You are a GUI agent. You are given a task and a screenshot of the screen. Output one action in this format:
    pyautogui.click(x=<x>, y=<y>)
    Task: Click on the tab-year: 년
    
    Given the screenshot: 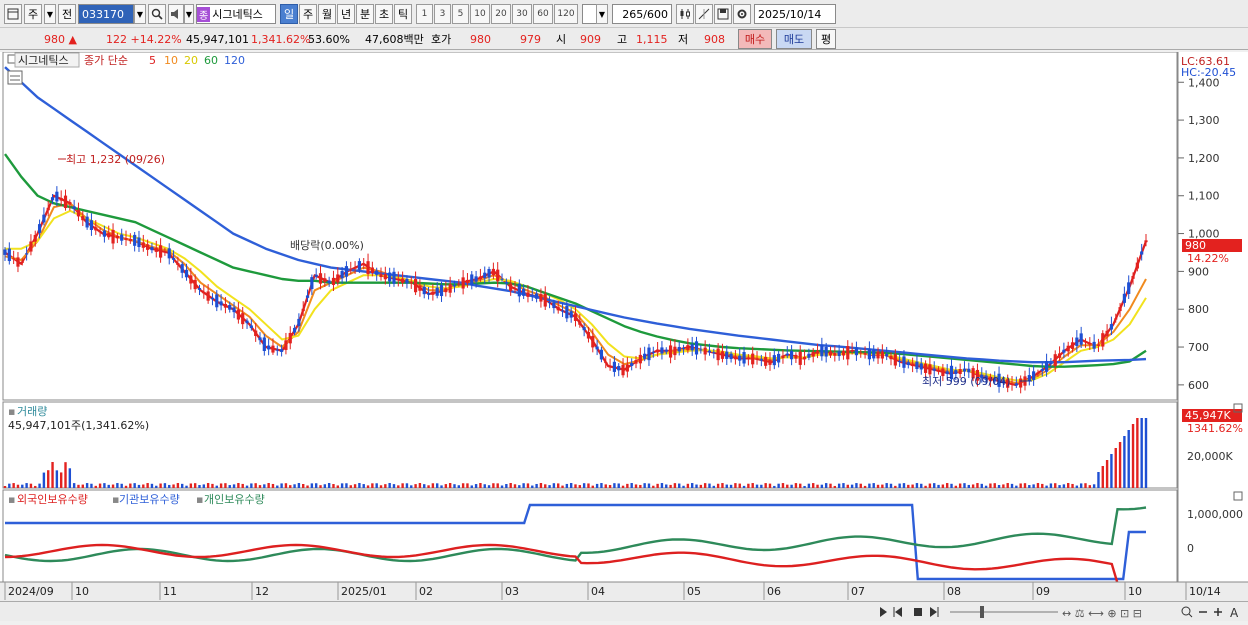 What is the action you would take?
    pyautogui.click(x=346, y=14)
    